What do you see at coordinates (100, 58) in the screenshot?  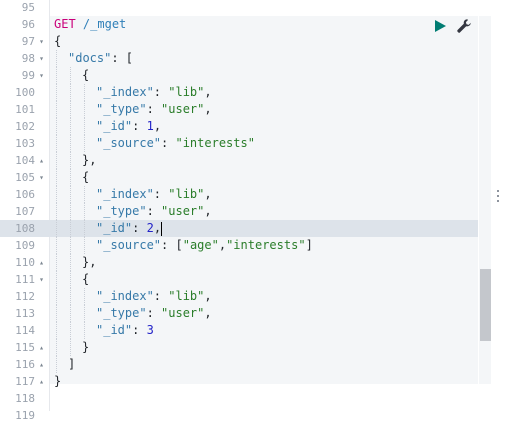 I see `code-text: "docs": [` at bounding box center [100, 58].